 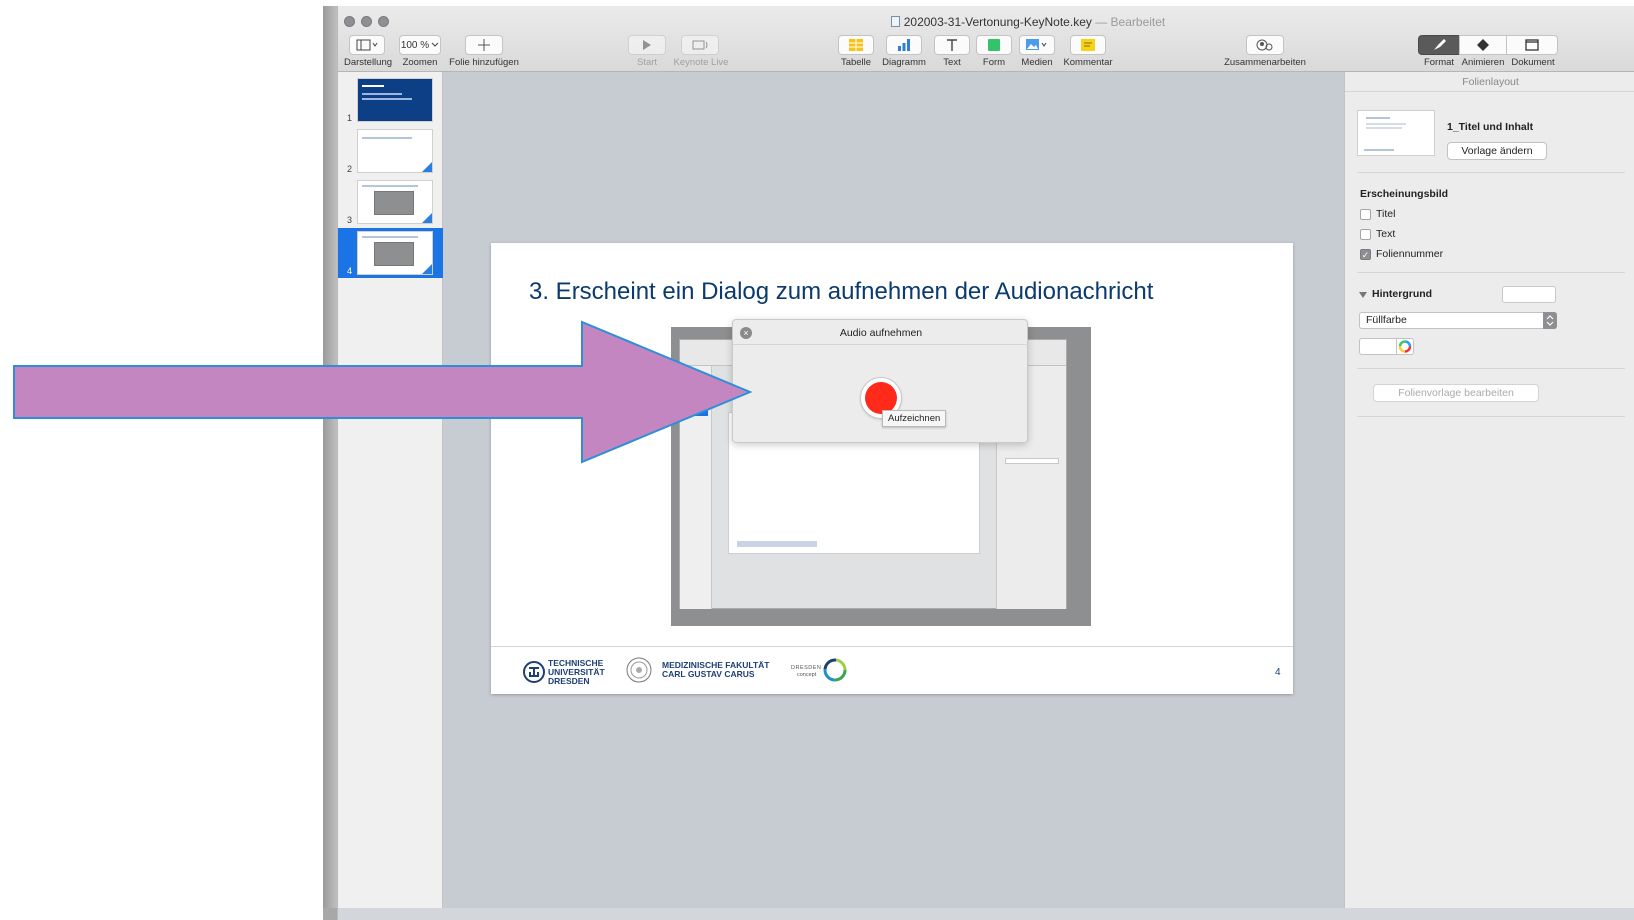 I want to click on annotation-arrow, so click(x=383, y=392).